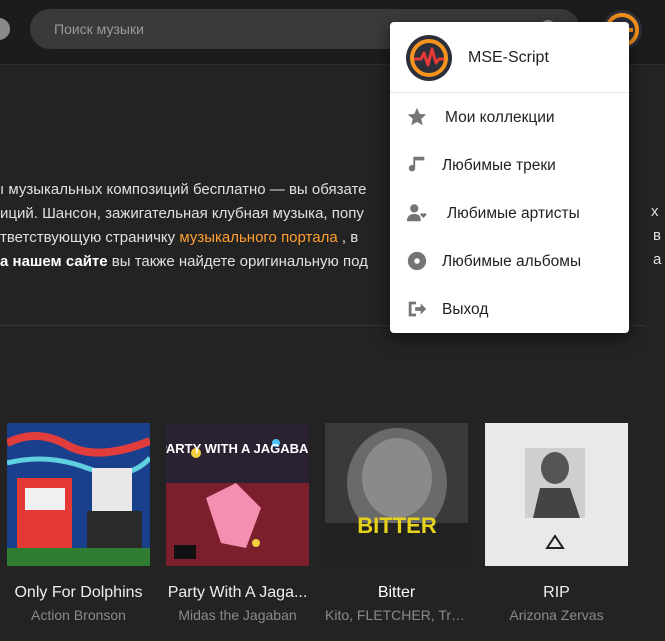 The width and height of the screenshot is (665, 641). What do you see at coordinates (238, 494) in the screenshot?
I see `album-cover: PARTY WITH A JAGABAN` at bounding box center [238, 494].